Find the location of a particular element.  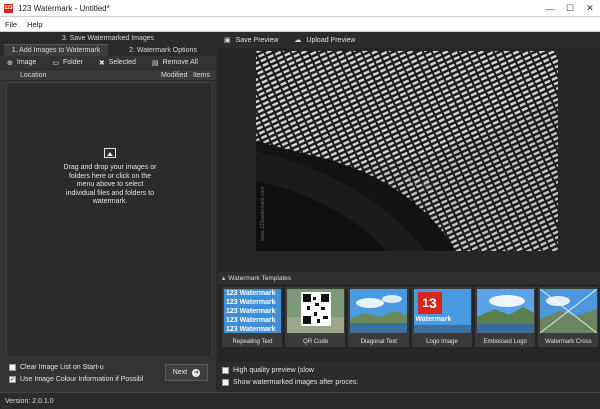

high-quality-option: High quality preview (slow is located at coordinates (268, 370).